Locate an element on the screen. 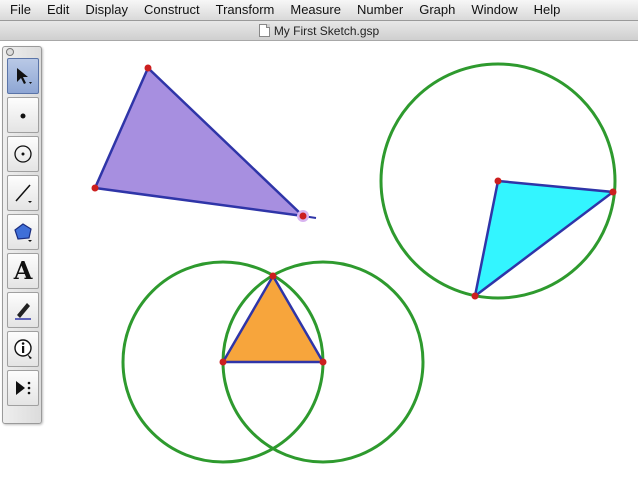 This screenshot has height=480, width=638. toolbox-palette: A is located at coordinates (22, 235).